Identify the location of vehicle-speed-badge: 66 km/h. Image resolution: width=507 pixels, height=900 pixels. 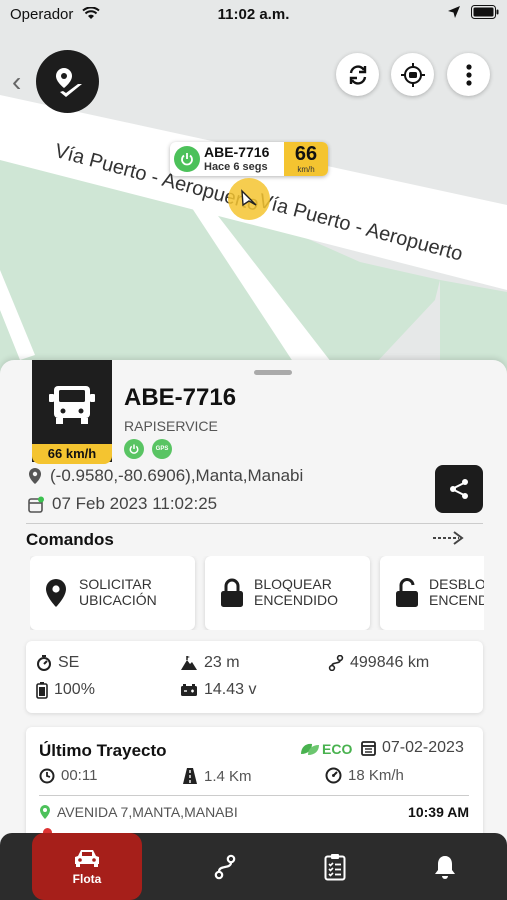
(72, 454).